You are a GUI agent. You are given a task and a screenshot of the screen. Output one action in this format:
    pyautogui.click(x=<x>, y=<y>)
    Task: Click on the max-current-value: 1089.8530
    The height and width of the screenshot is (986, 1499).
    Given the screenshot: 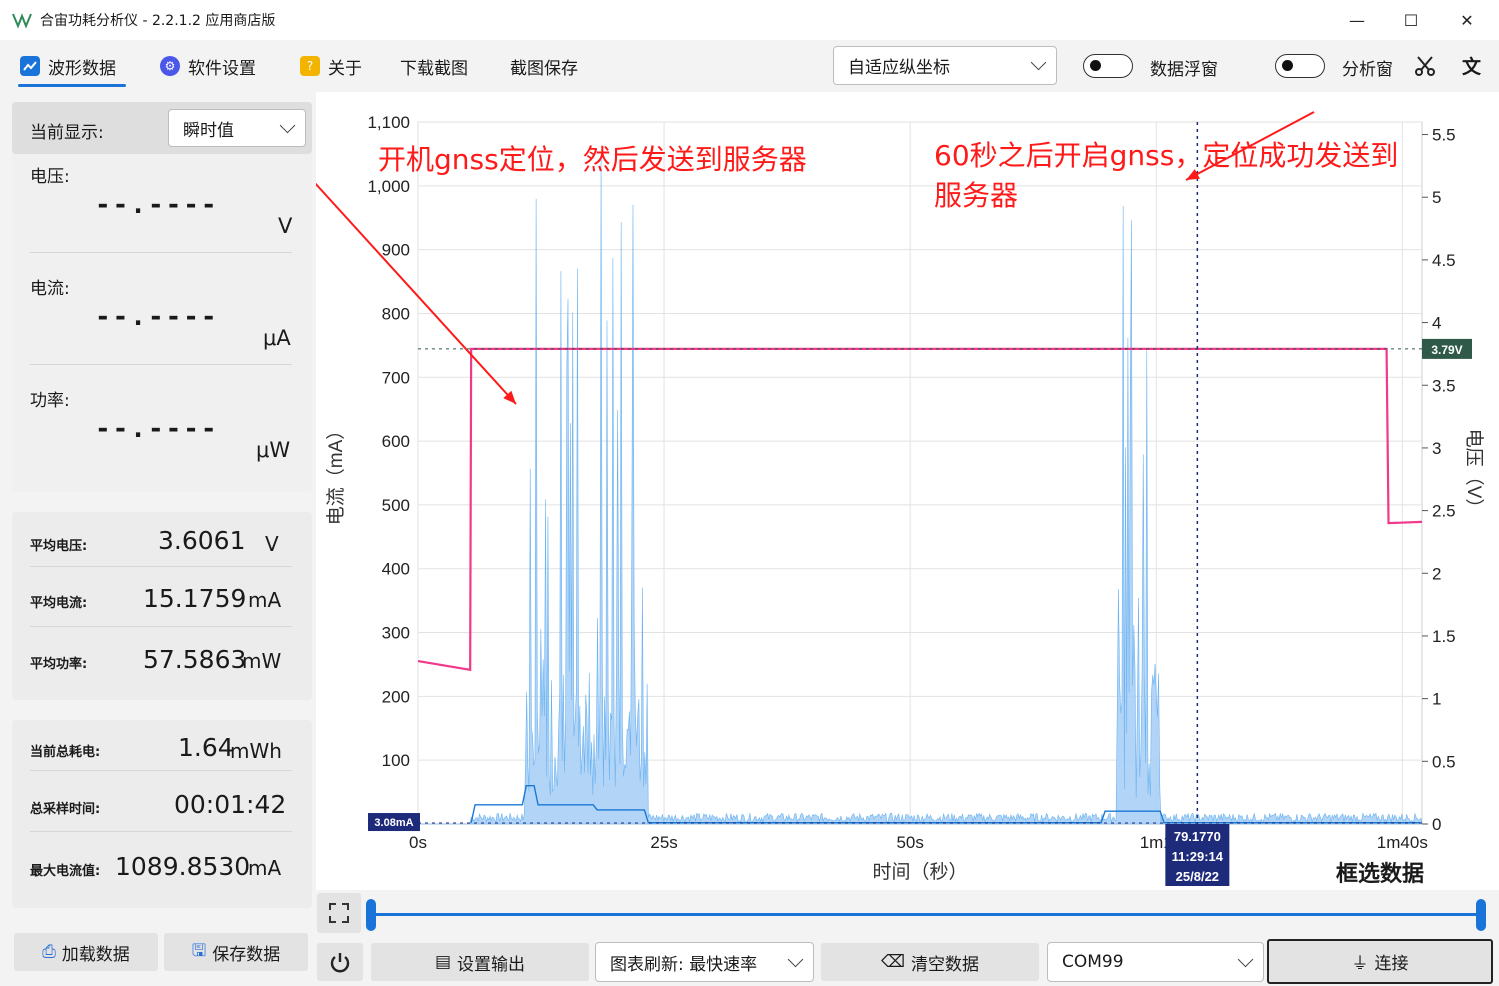 What is the action you would take?
    pyautogui.click(x=183, y=866)
    